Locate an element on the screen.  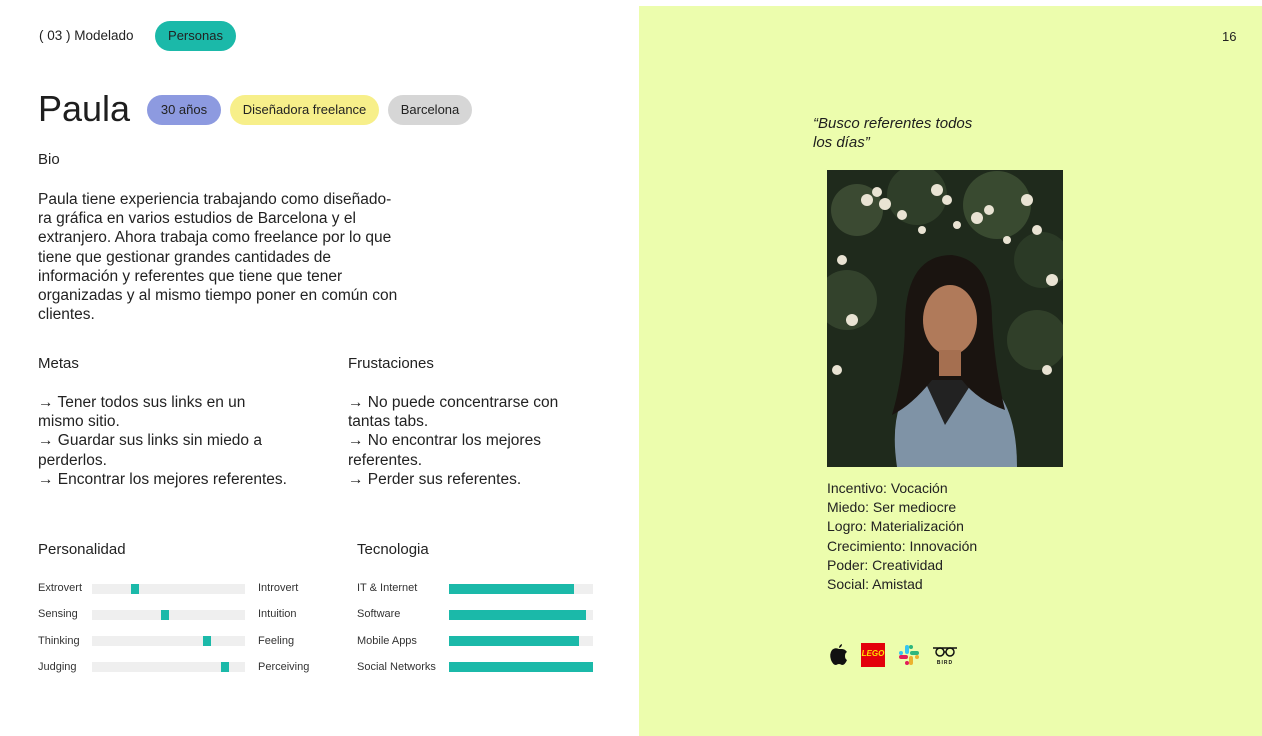
goals-title: Metas is located at coordinates (58, 363).